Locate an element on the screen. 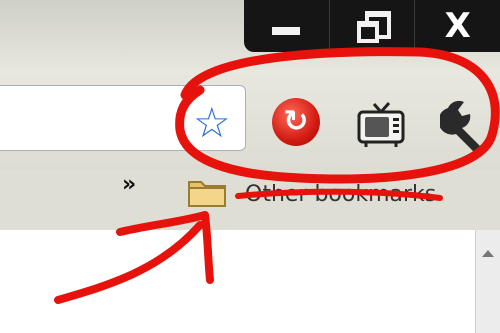  other-bookmarks-link: Other bookmarks is located at coordinates (340, 194).